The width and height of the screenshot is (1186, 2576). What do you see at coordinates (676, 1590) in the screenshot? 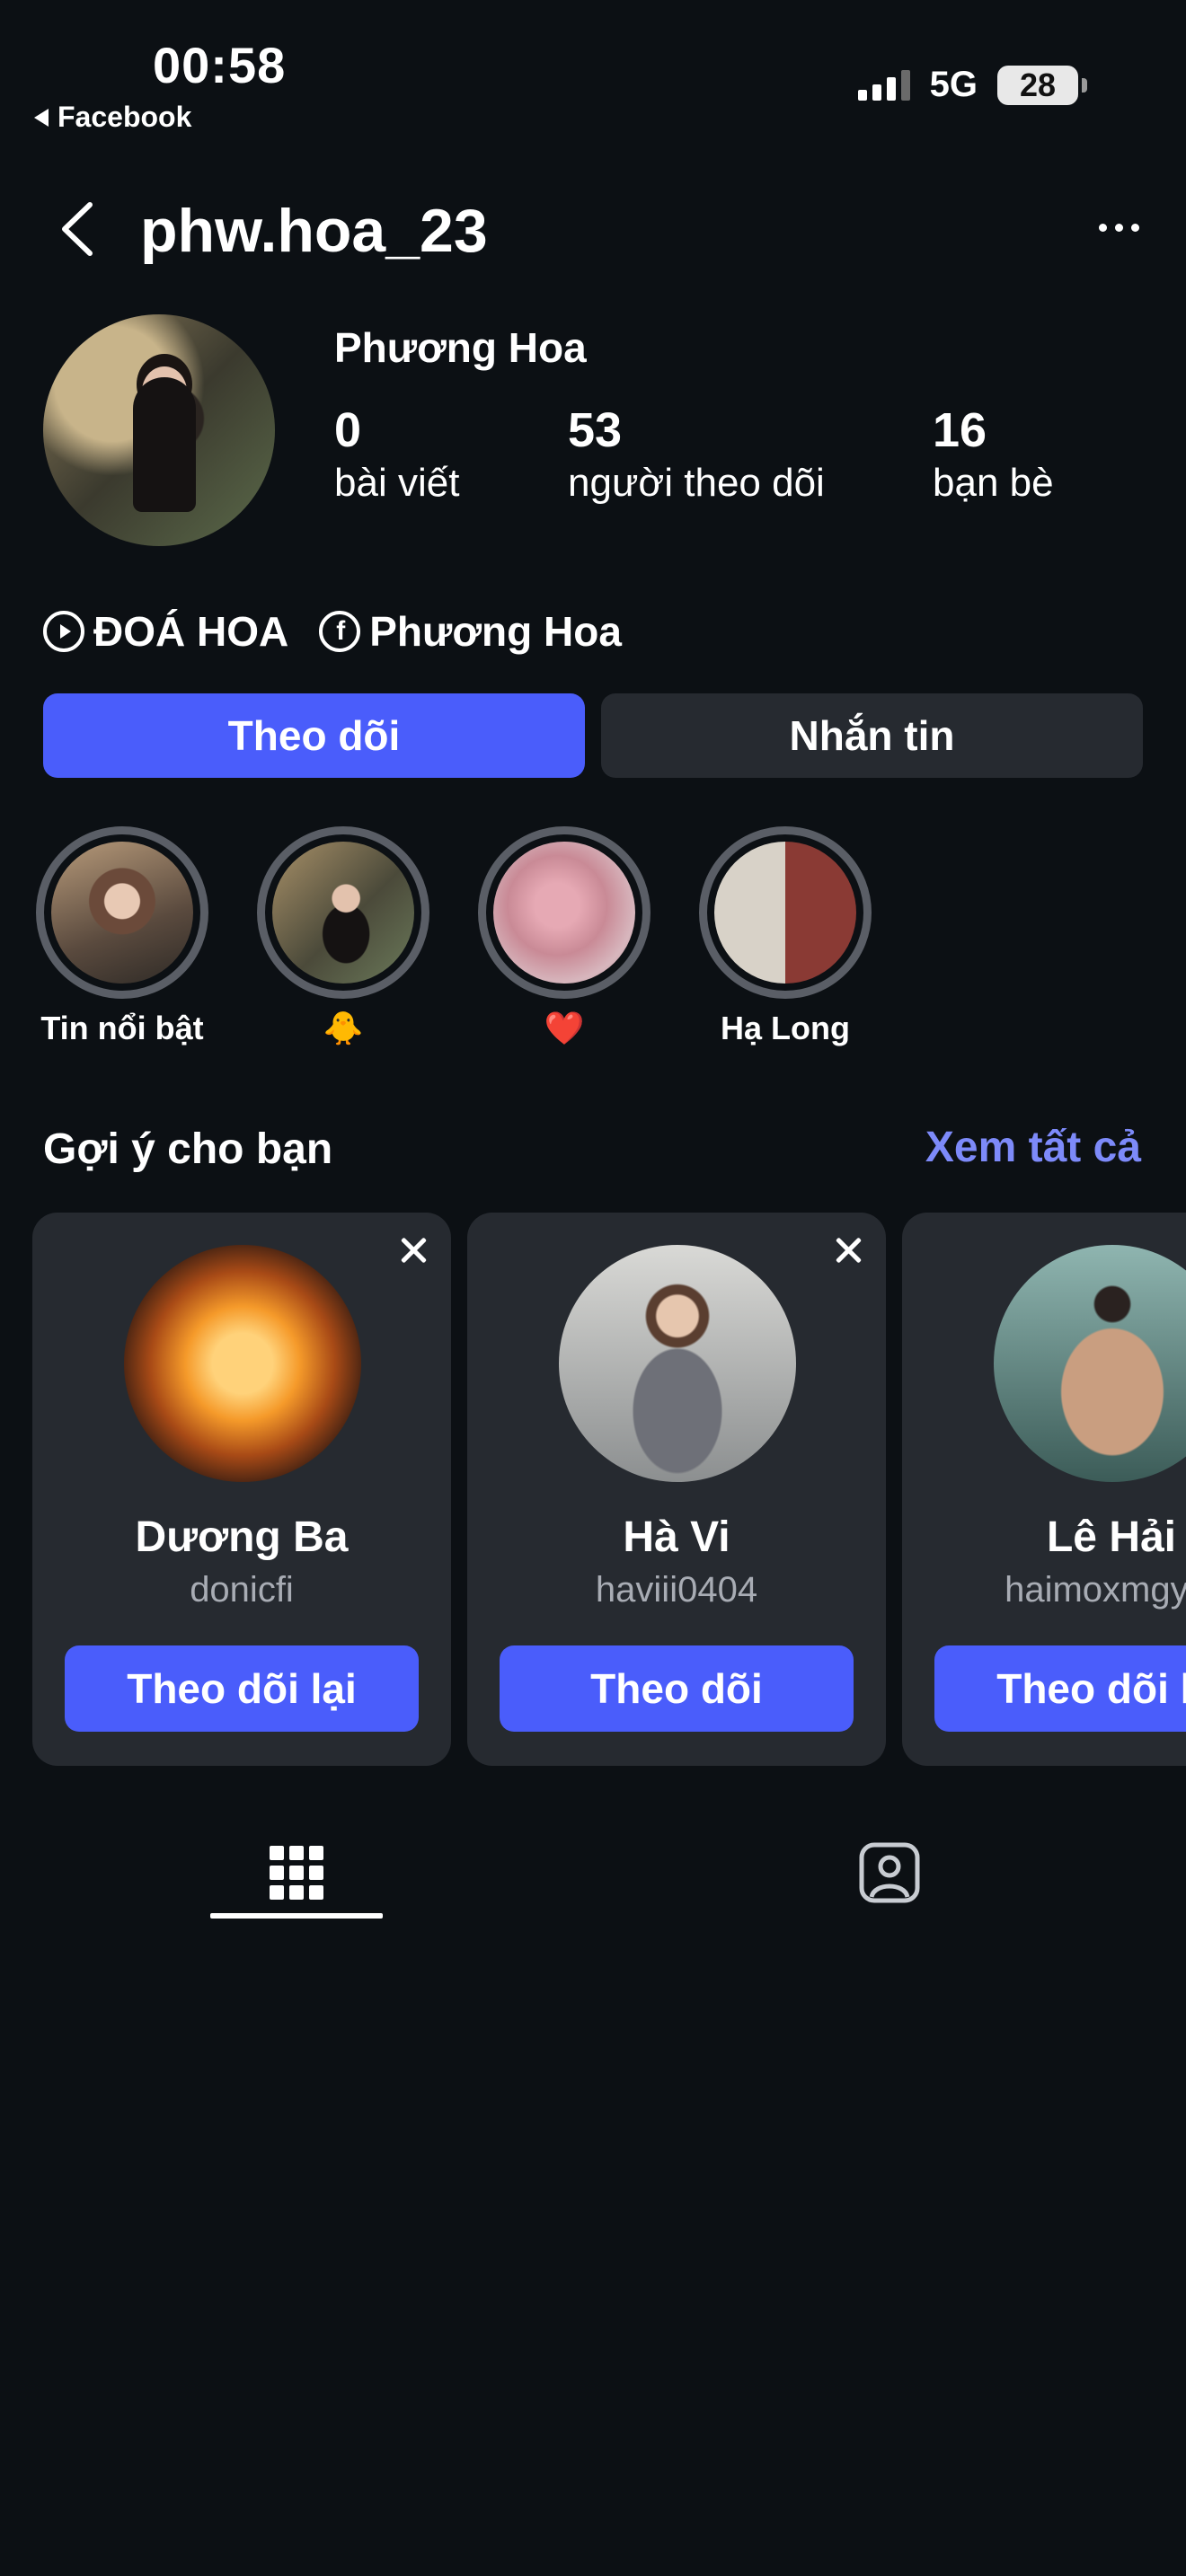
I see `suggestion-handle: haviii0404` at bounding box center [676, 1590].